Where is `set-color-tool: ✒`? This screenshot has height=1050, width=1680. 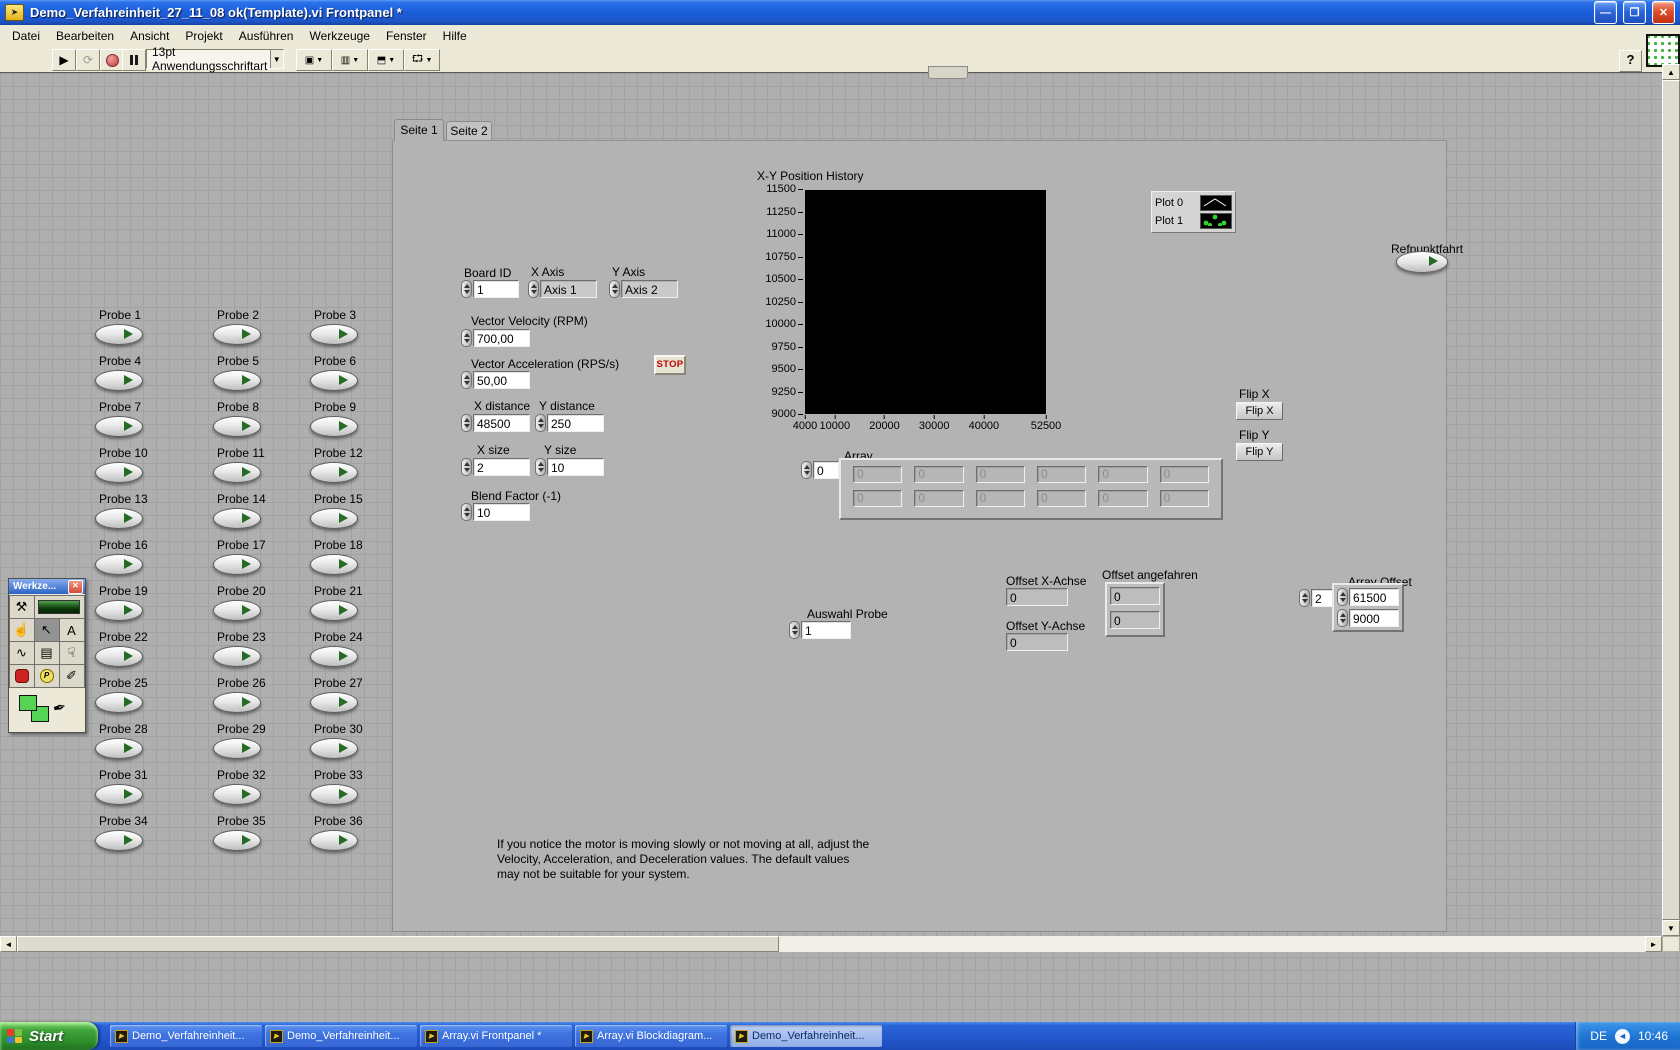 set-color-tool: ✒ is located at coordinates (47, 711).